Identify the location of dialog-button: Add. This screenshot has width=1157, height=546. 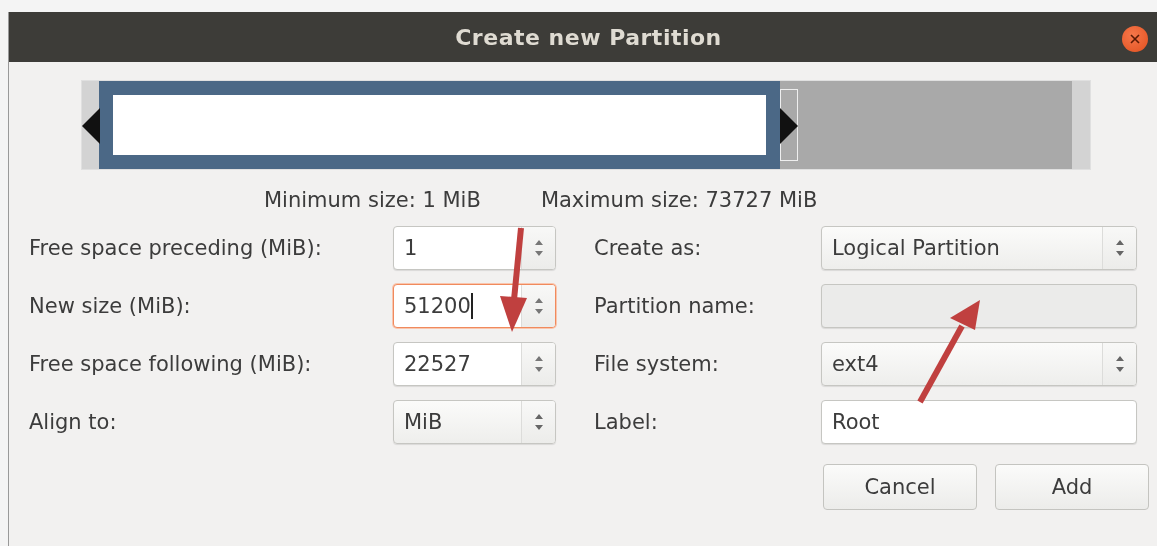
(1072, 487).